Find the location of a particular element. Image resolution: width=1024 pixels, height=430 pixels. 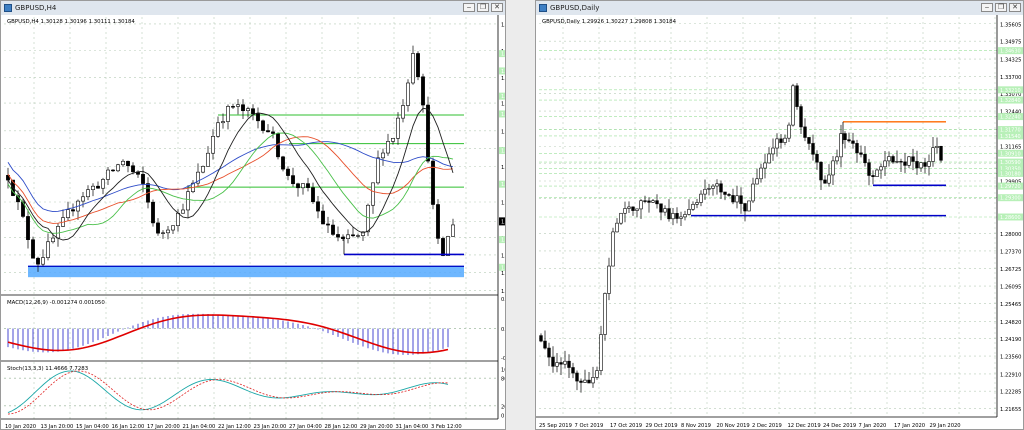

price-tick-label: 1.31380 is located at coordinates (503, 105).